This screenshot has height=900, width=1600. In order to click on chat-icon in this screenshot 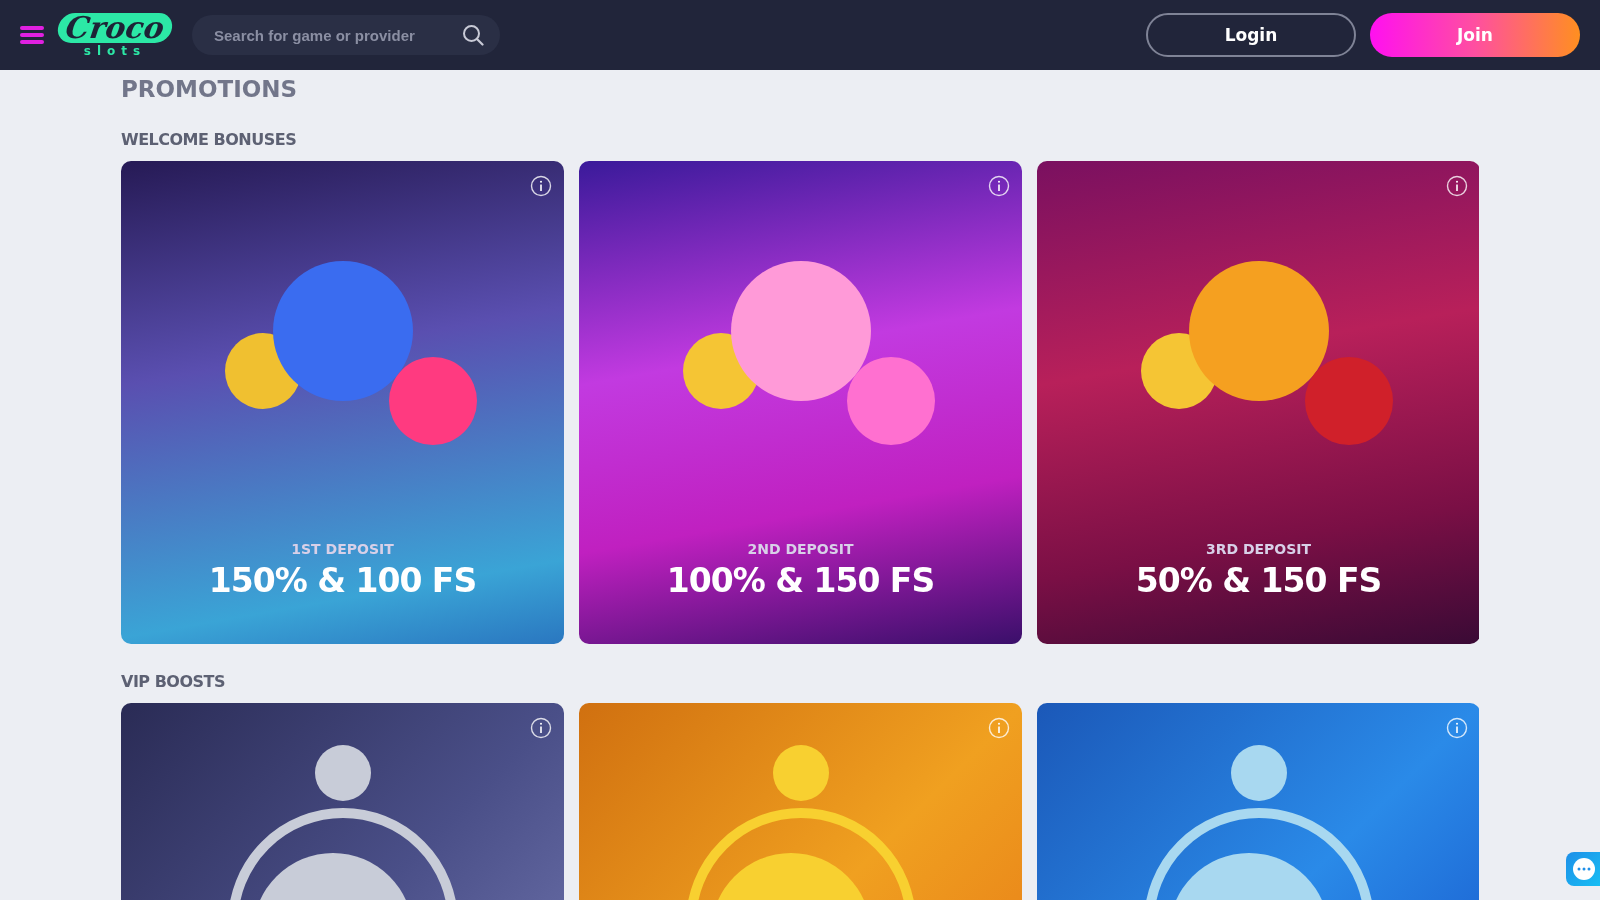, I will do `click(1584, 869)`.